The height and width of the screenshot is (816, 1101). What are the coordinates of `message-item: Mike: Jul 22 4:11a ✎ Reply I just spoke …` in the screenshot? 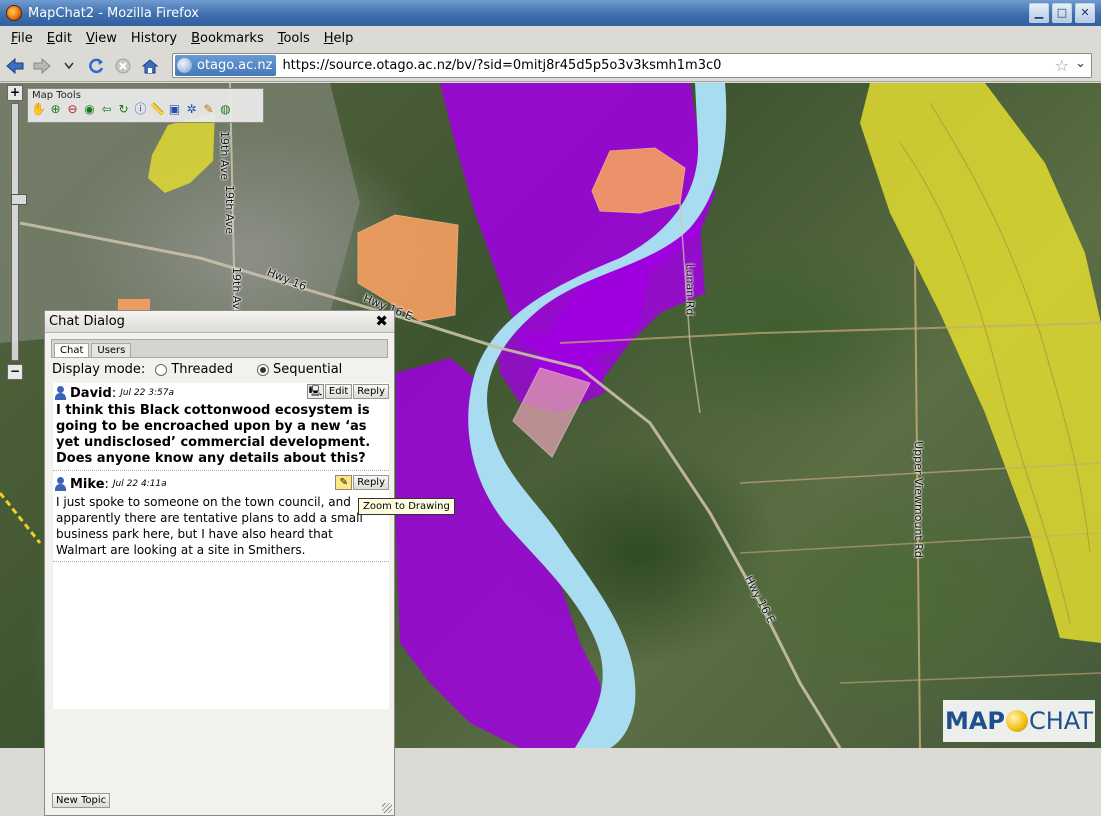 It's located at (221, 518).